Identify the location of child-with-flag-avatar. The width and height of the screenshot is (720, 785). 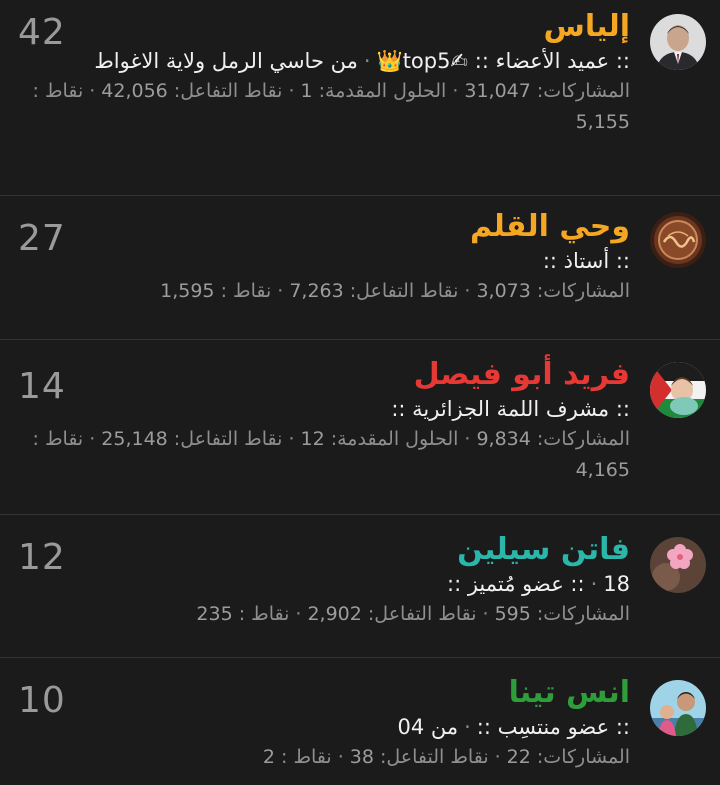
(678, 390).